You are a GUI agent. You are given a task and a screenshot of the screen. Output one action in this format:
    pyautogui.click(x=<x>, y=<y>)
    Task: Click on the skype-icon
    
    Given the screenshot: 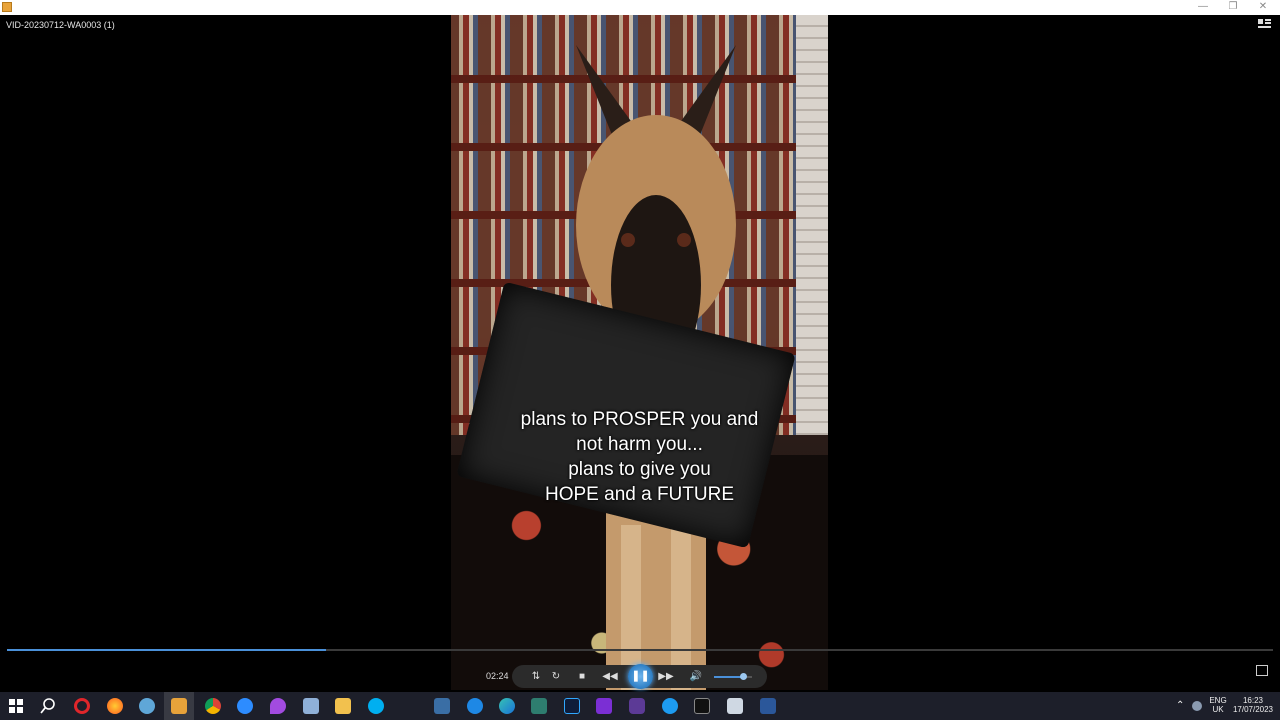 What is the action you would take?
    pyautogui.click(x=376, y=706)
    